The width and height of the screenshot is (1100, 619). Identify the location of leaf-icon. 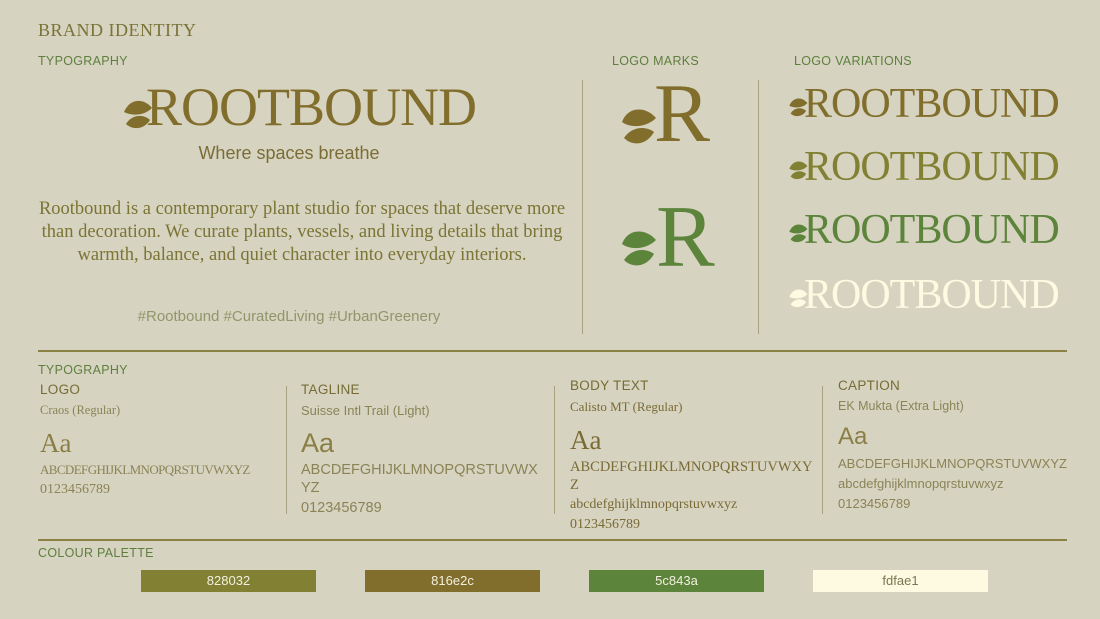
(639, 248).